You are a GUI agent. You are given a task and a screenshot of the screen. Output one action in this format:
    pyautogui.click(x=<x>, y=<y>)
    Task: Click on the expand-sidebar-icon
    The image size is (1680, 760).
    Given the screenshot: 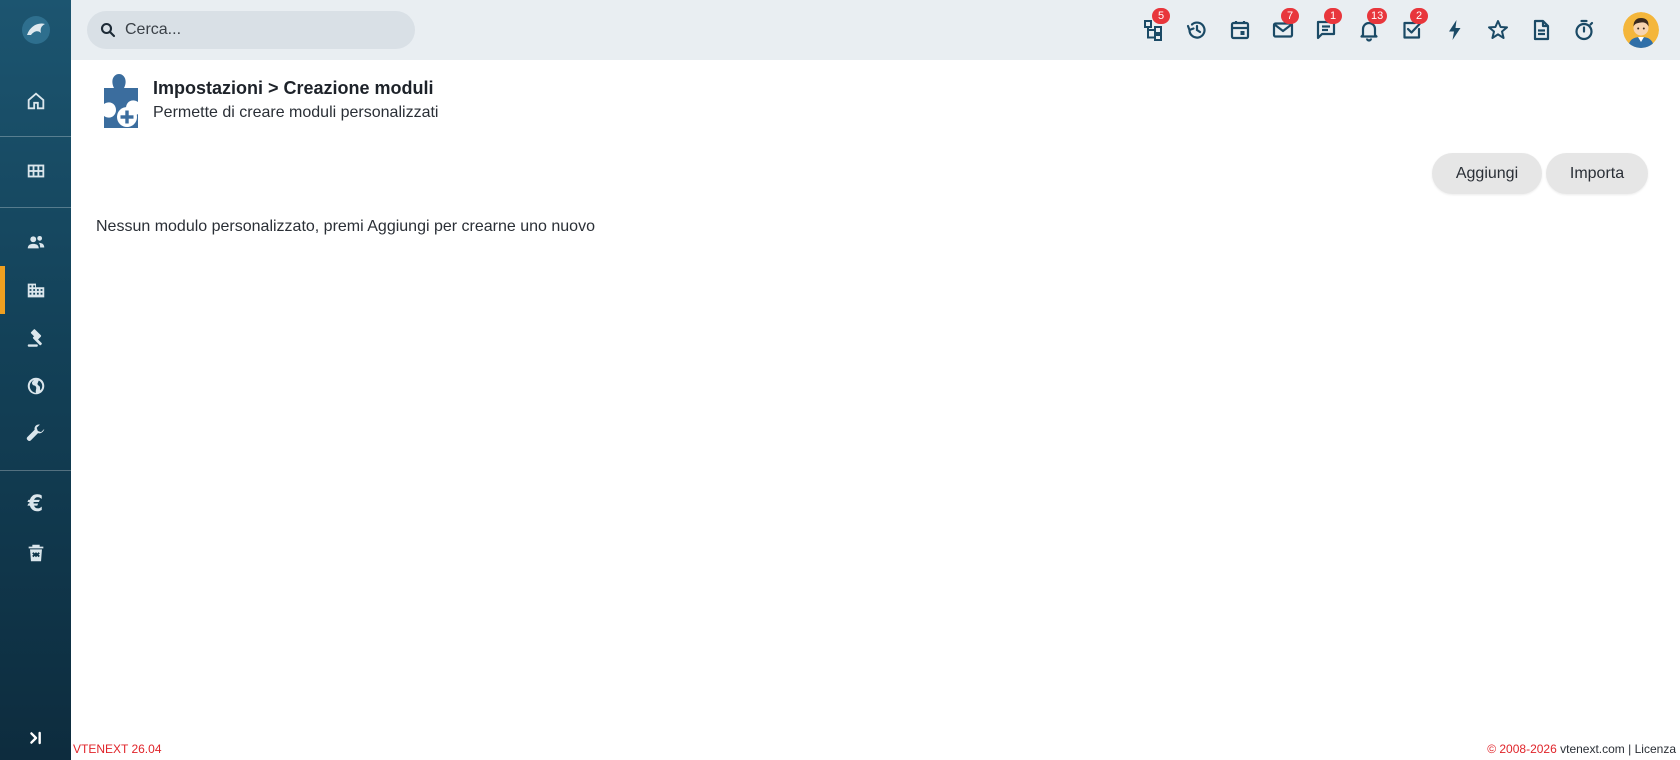 What is the action you would take?
    pyautogui.click(x=35, y=738)
    